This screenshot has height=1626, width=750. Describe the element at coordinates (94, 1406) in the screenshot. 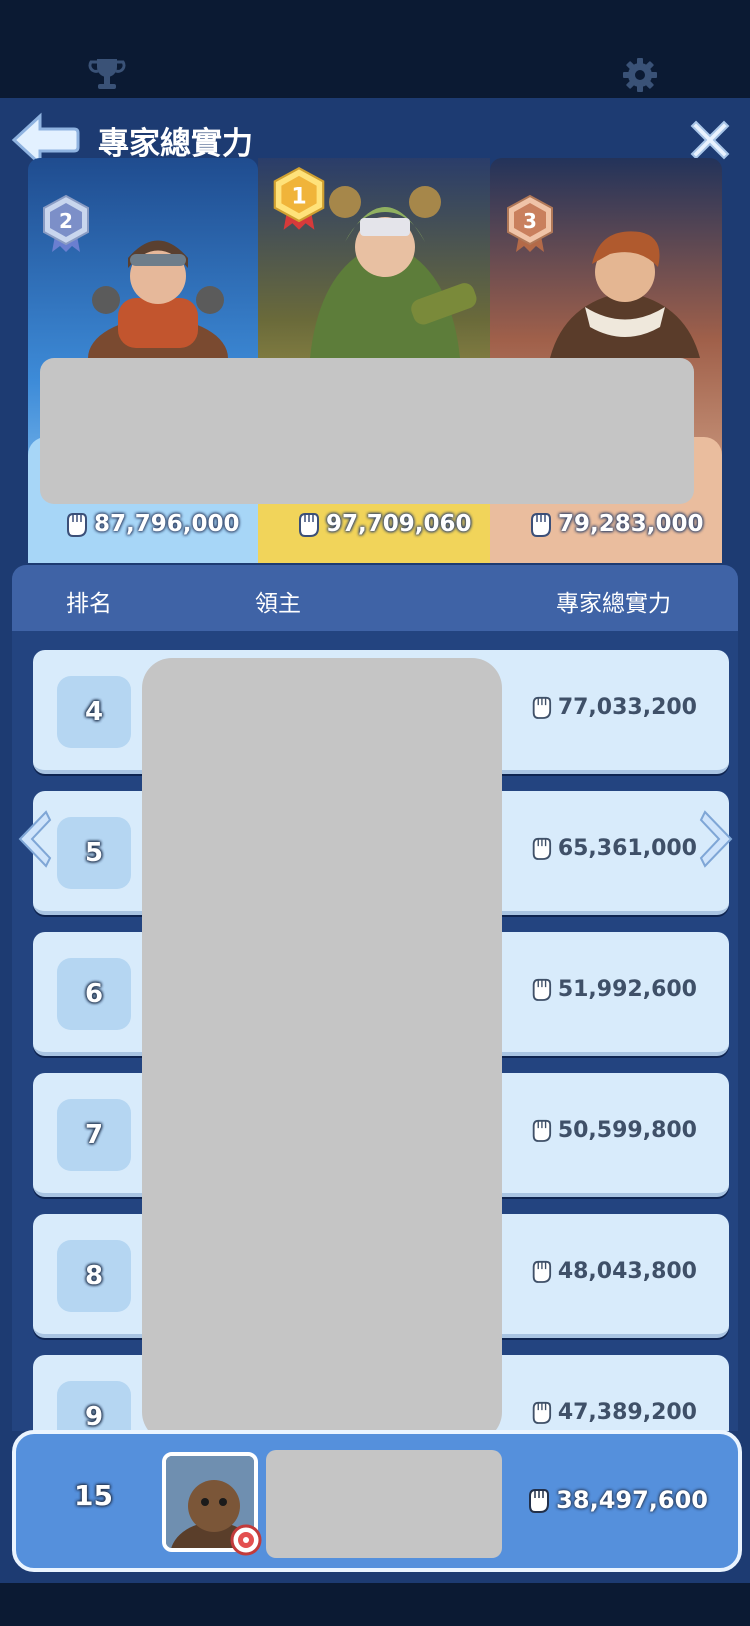

I see `rank-number: 9` at that location.